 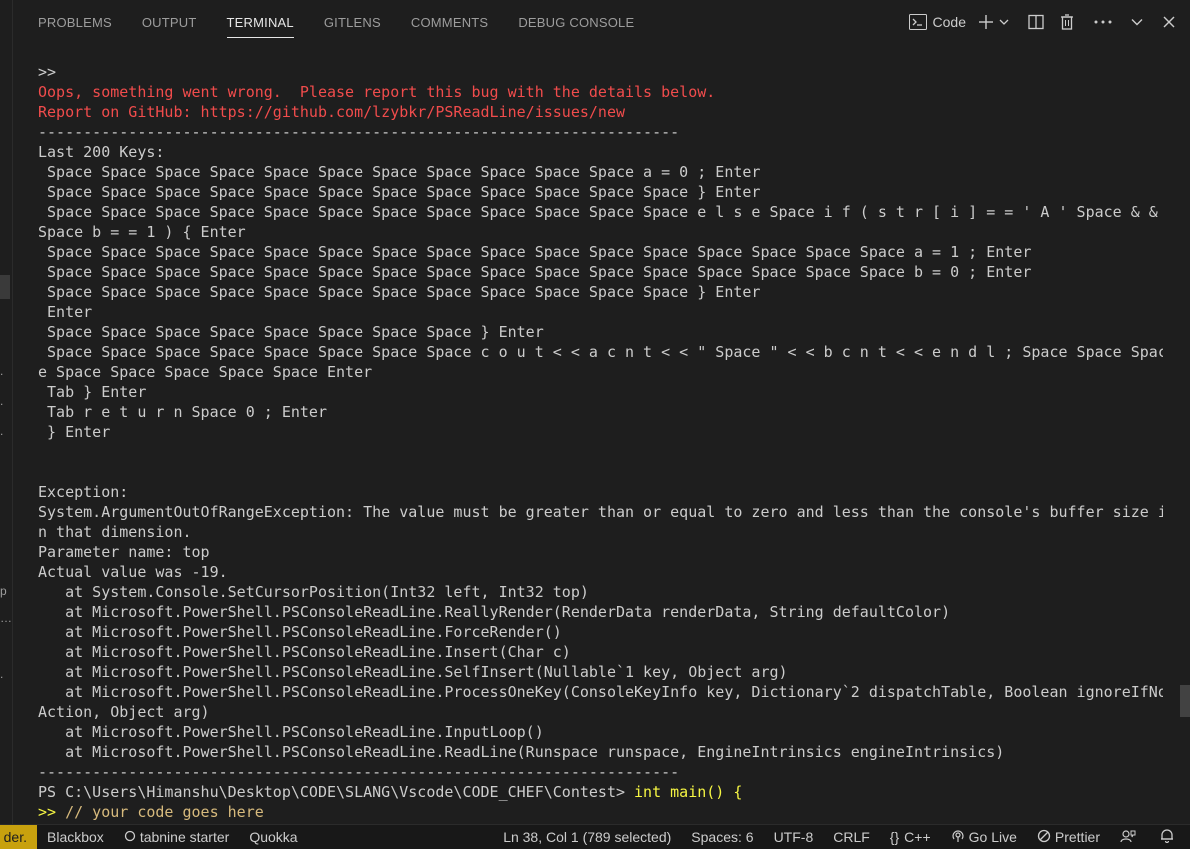 I want to click on terminal-line: e Space Space Space Space Space Enter, so click(x=205, y=372).